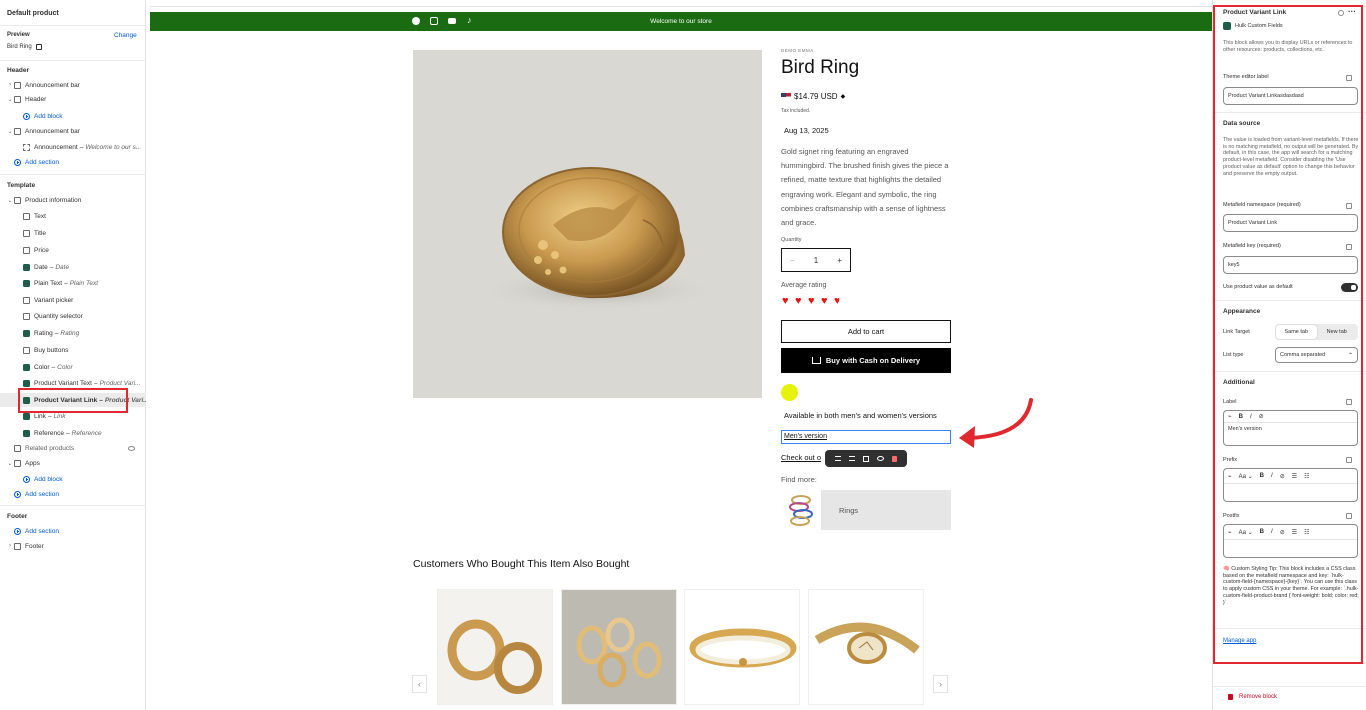  I want to click on block-item-price: Price, so click(73, 250).